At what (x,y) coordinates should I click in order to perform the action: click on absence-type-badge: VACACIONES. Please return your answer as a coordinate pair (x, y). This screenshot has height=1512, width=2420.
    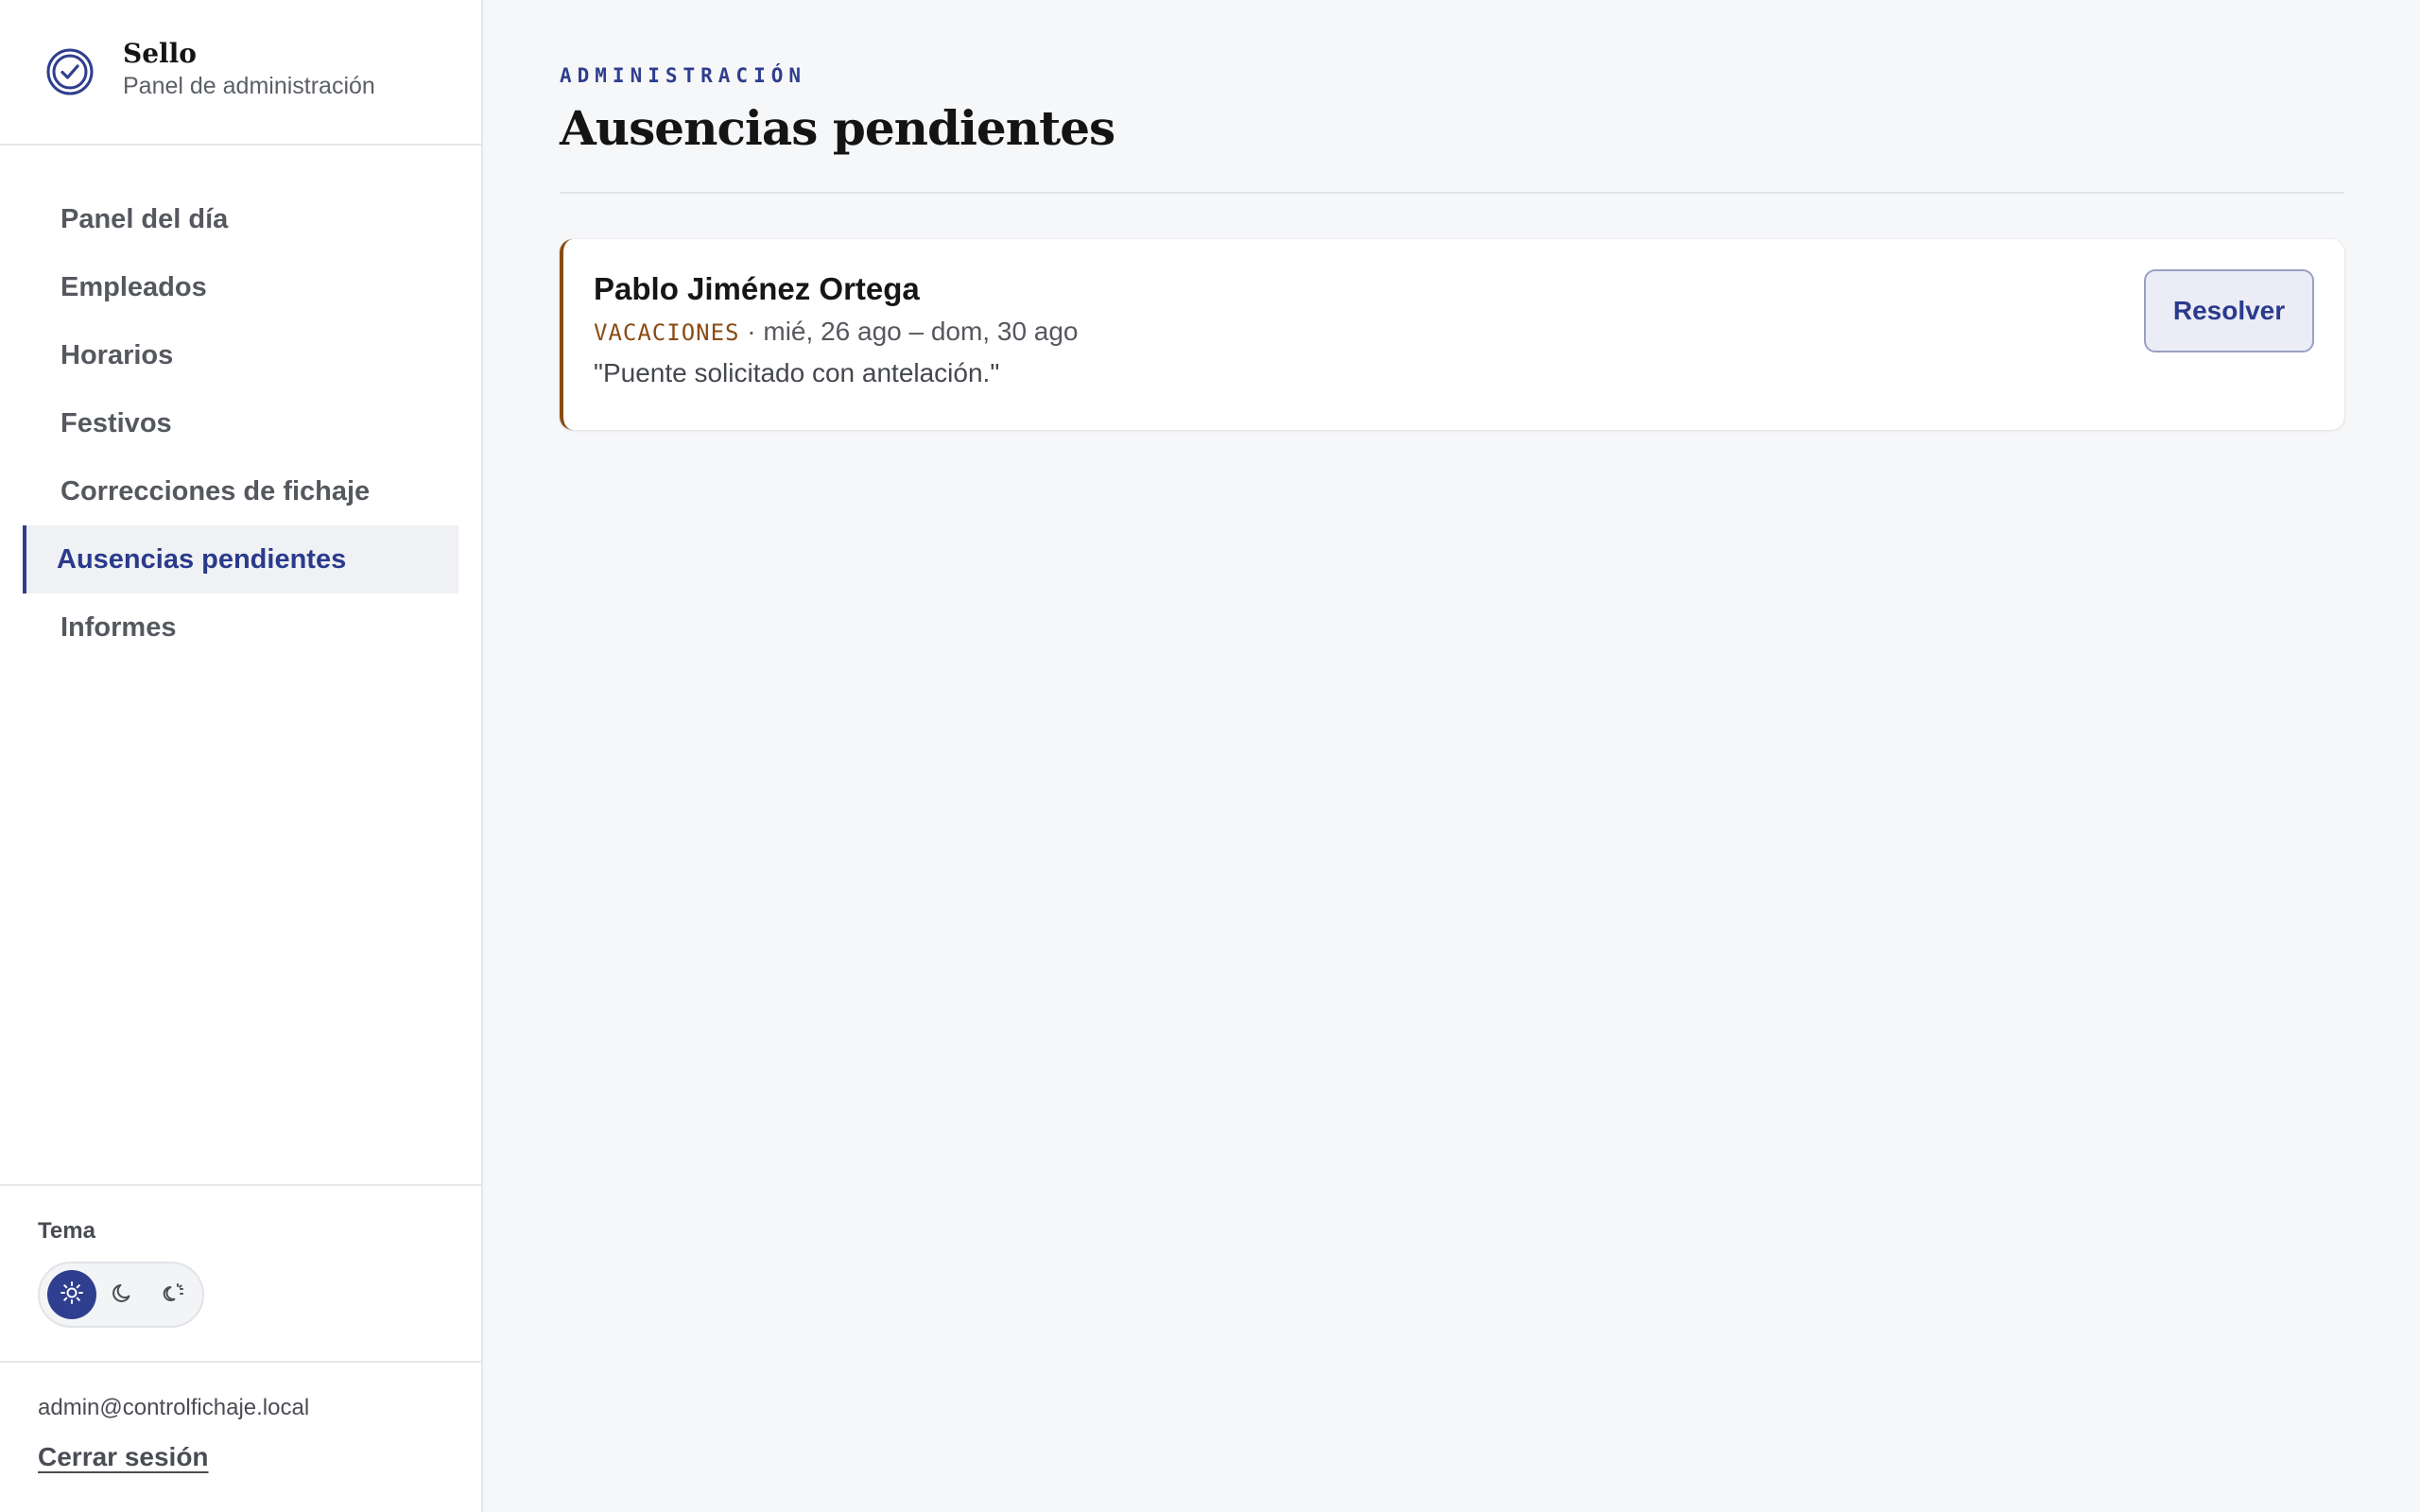
    Looking at the image, I should click on (667, 332).